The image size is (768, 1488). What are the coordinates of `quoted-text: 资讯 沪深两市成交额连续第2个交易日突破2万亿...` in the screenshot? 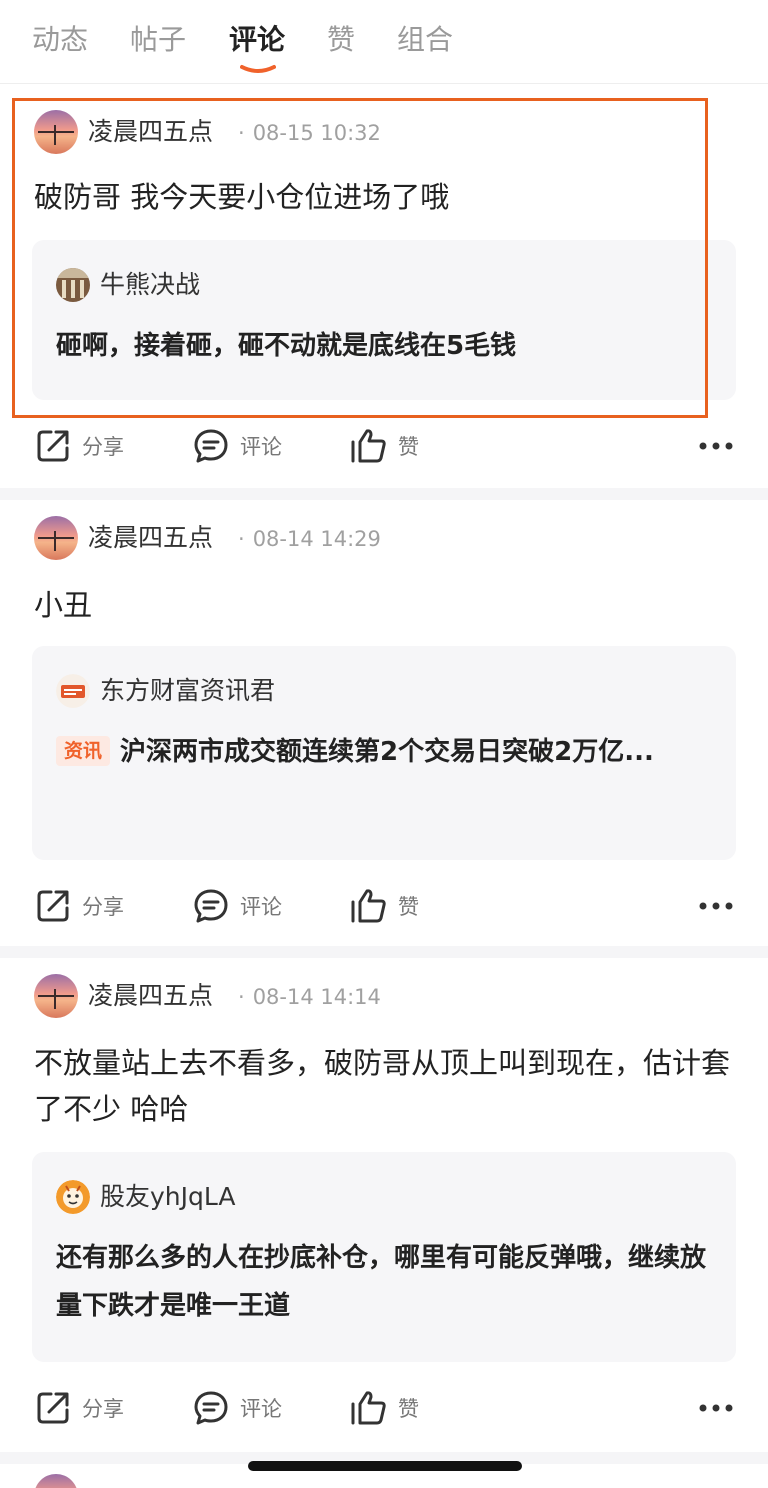 It's located at (384, 752).